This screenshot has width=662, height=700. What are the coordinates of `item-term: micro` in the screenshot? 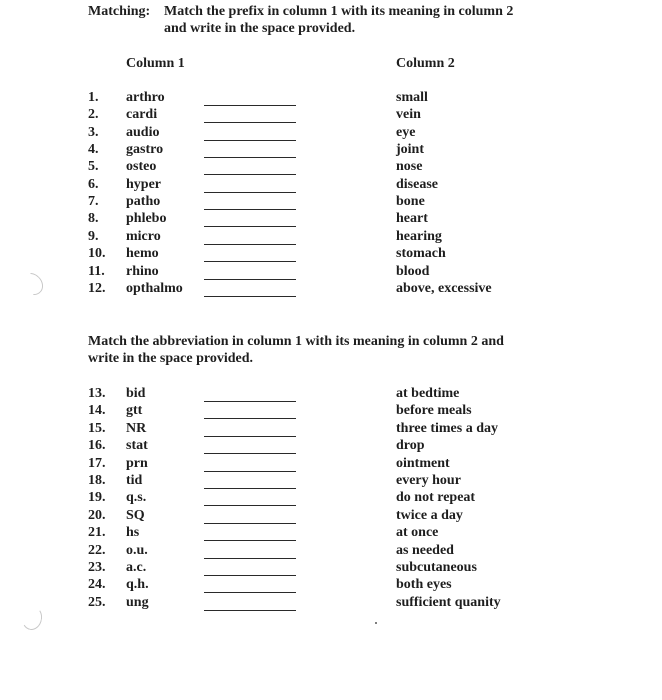 It's located at (143, 236).